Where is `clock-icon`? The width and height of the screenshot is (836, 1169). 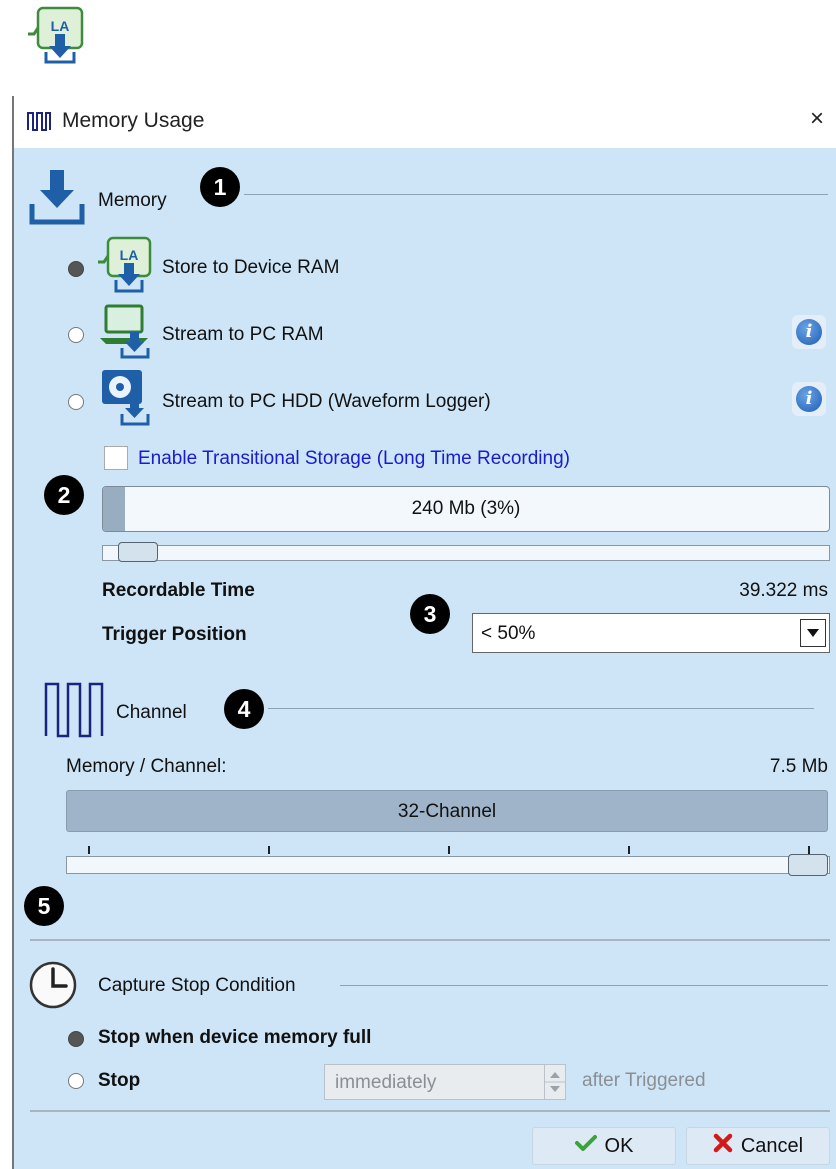 clock-icon is located at coordinates (53, 985).